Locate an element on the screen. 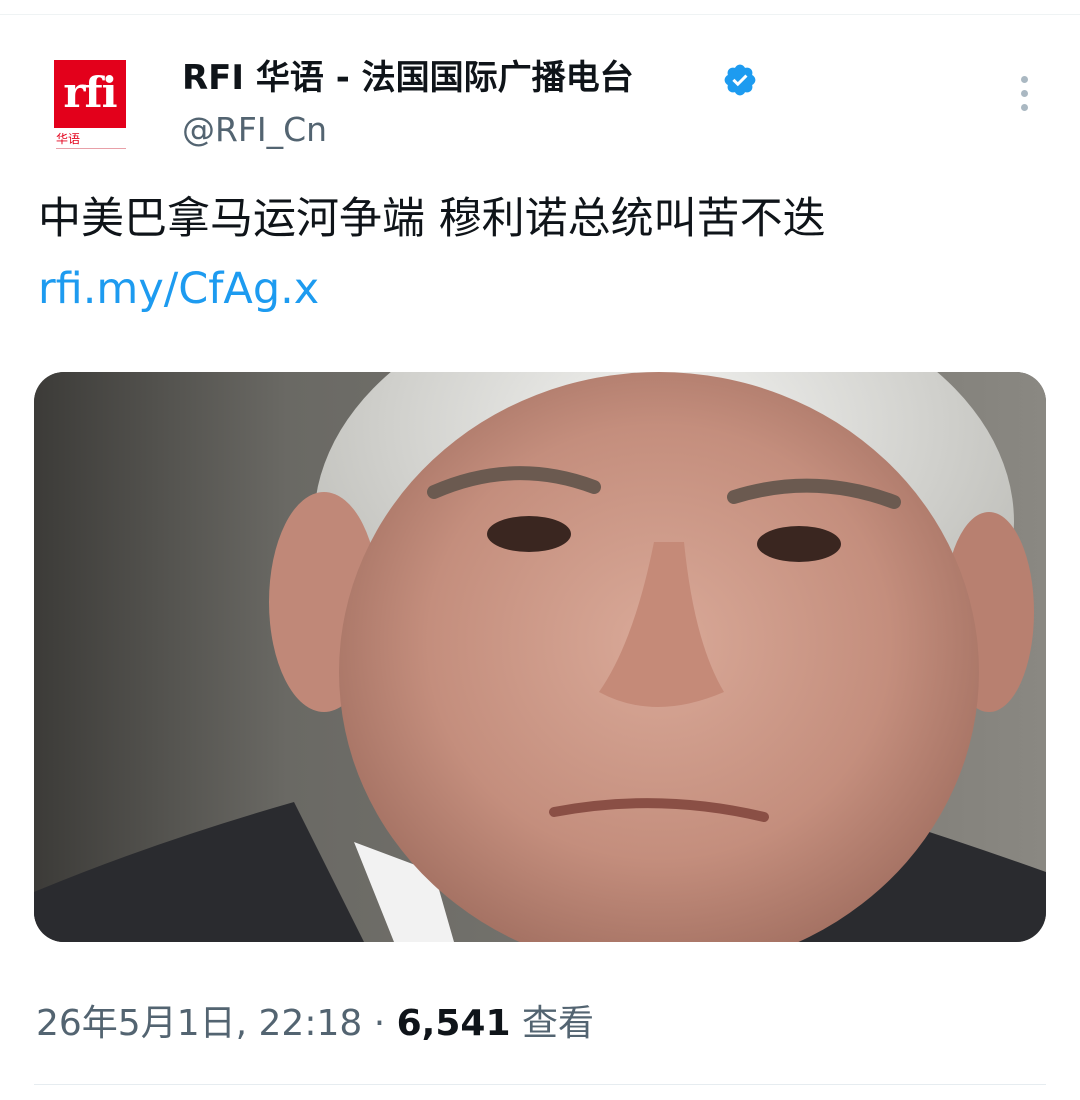  tweet-meta: 26年5月1日, 22:18 · 6,541 查看 is located at coordinates (315, 1024).